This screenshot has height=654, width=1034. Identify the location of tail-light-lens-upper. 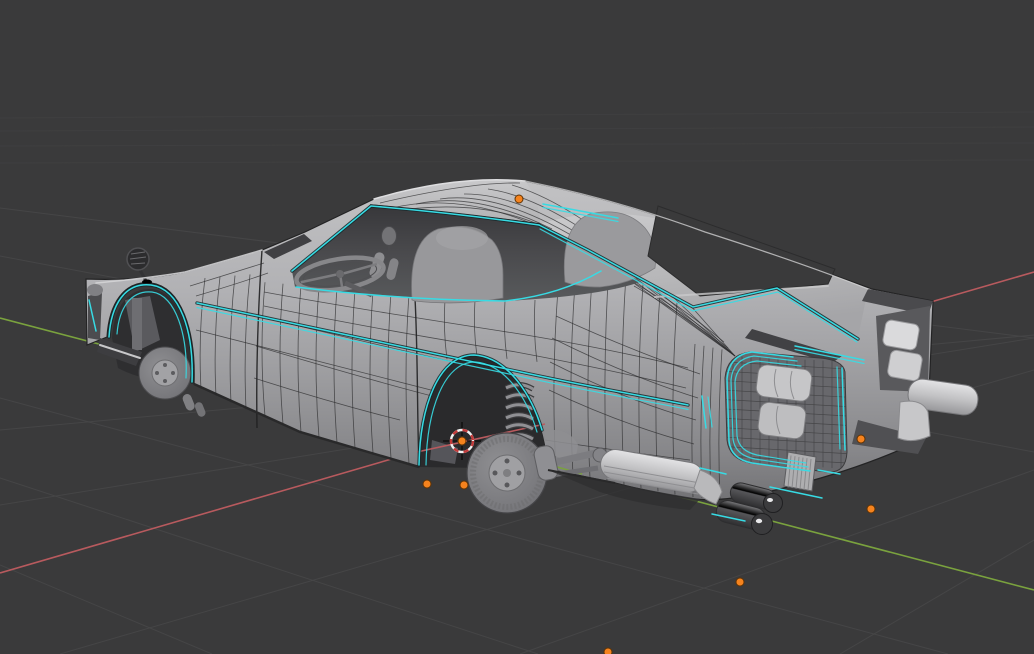
(784, 383).